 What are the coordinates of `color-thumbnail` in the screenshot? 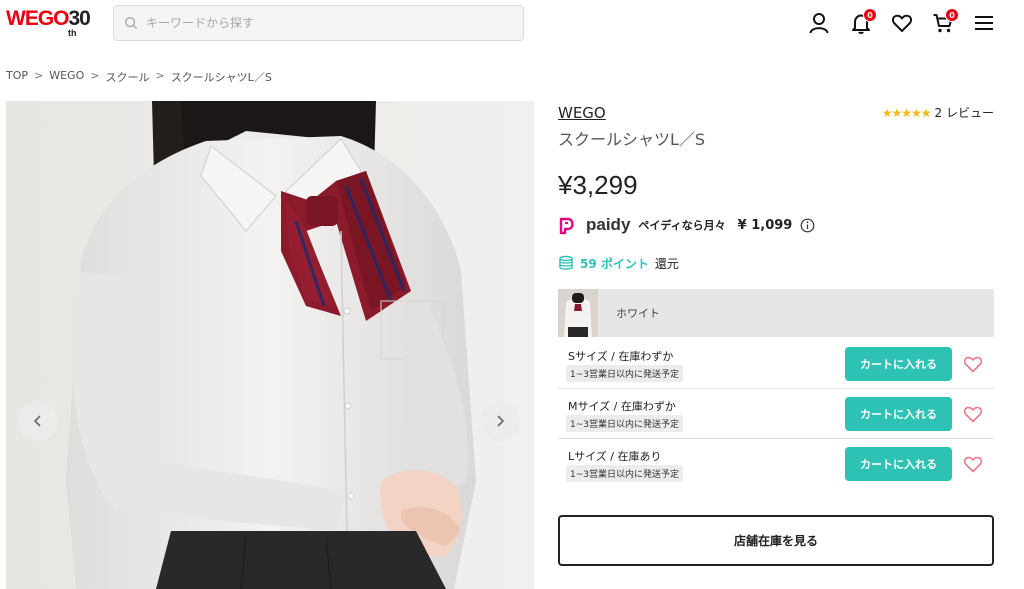 It's located at (578, 313).